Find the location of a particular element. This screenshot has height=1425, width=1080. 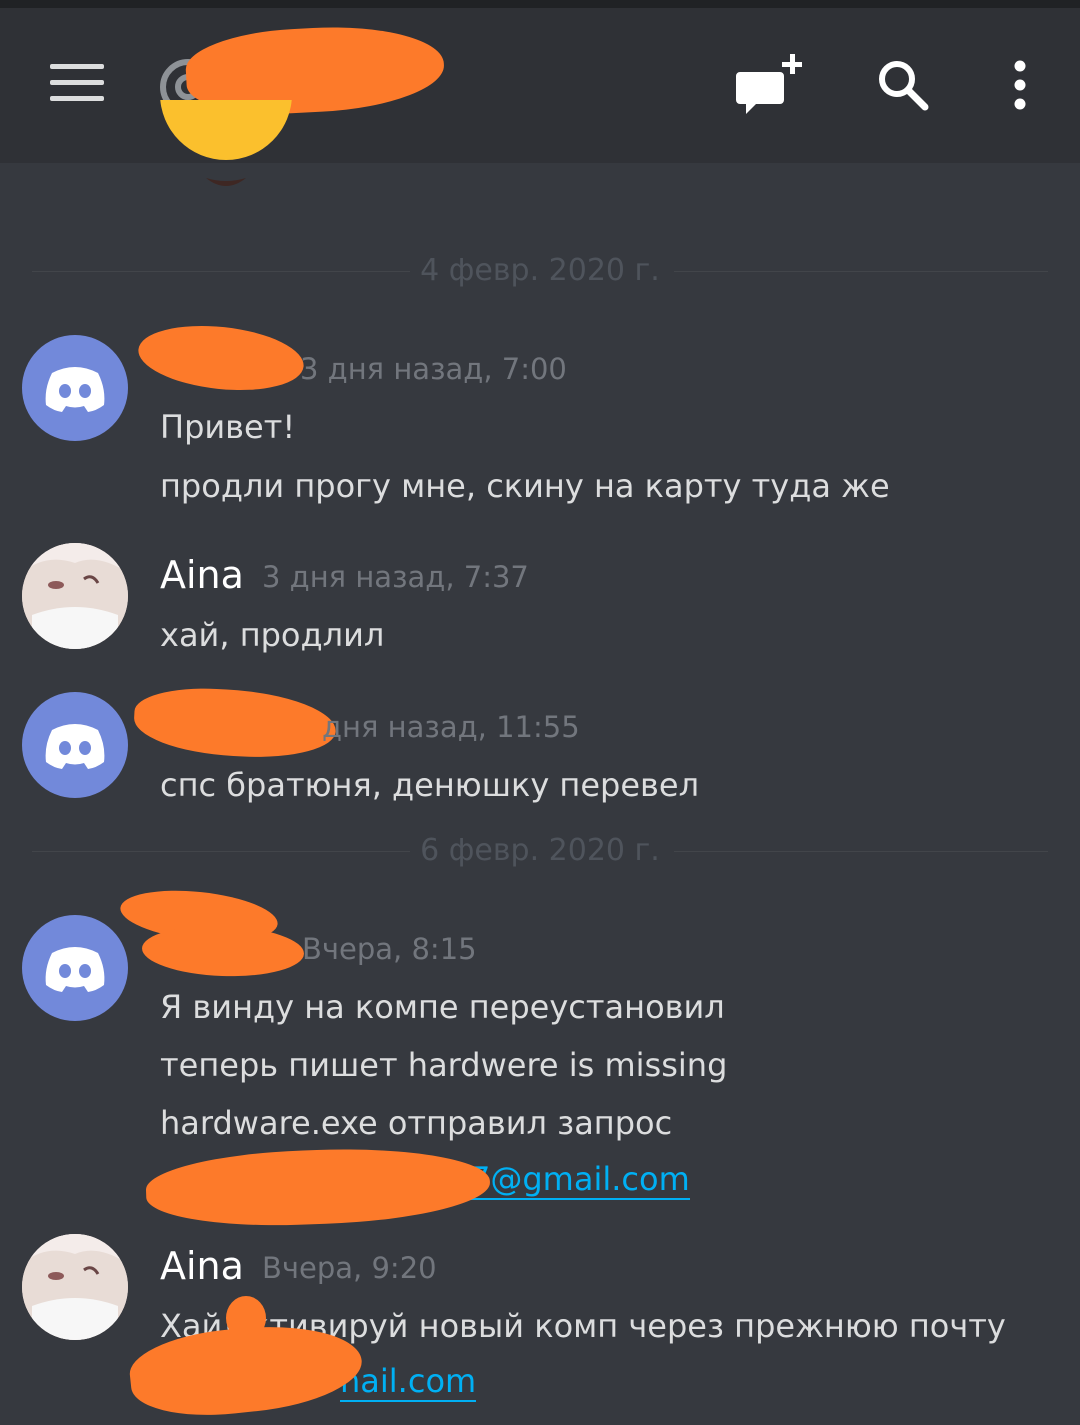

status-strip is located at coordinates (540, 4).